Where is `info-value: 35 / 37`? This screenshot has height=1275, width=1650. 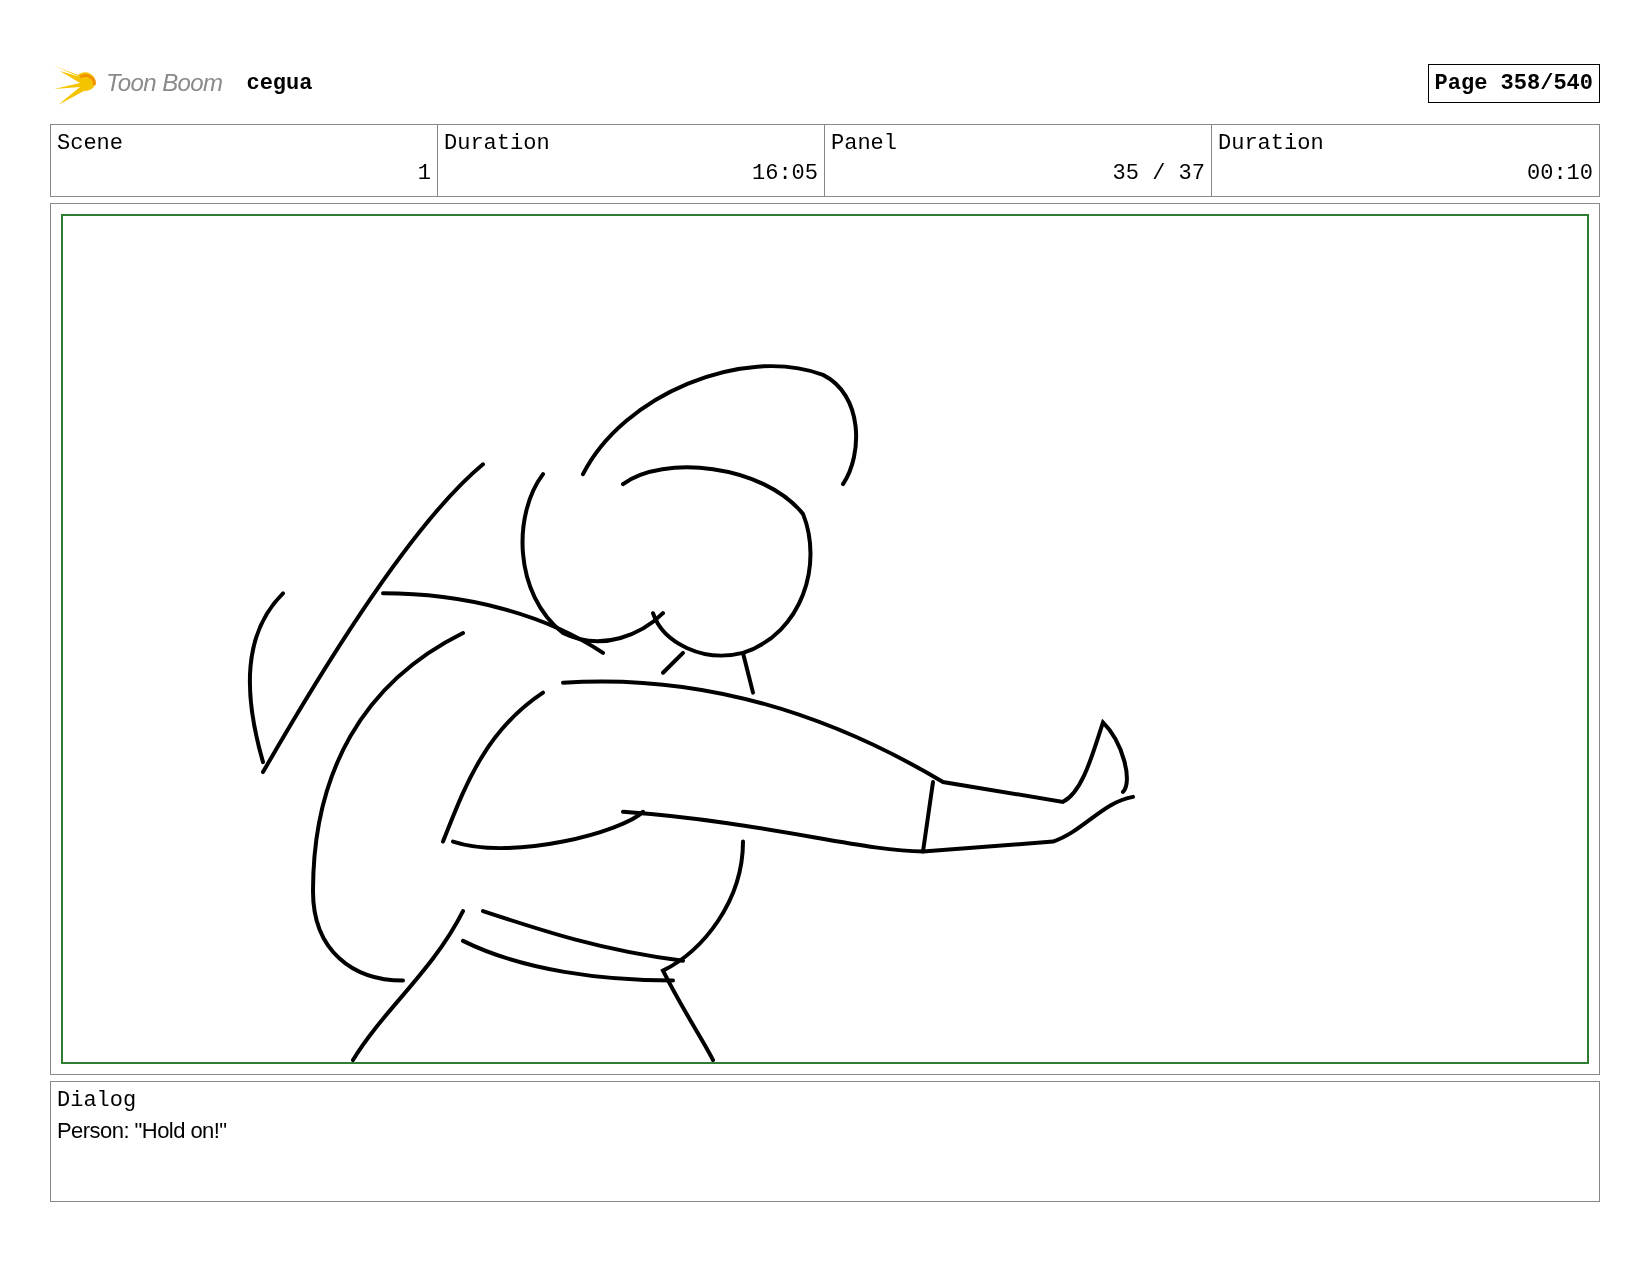
info-value: 35 / 37 is located at coordinates (1158, 174).